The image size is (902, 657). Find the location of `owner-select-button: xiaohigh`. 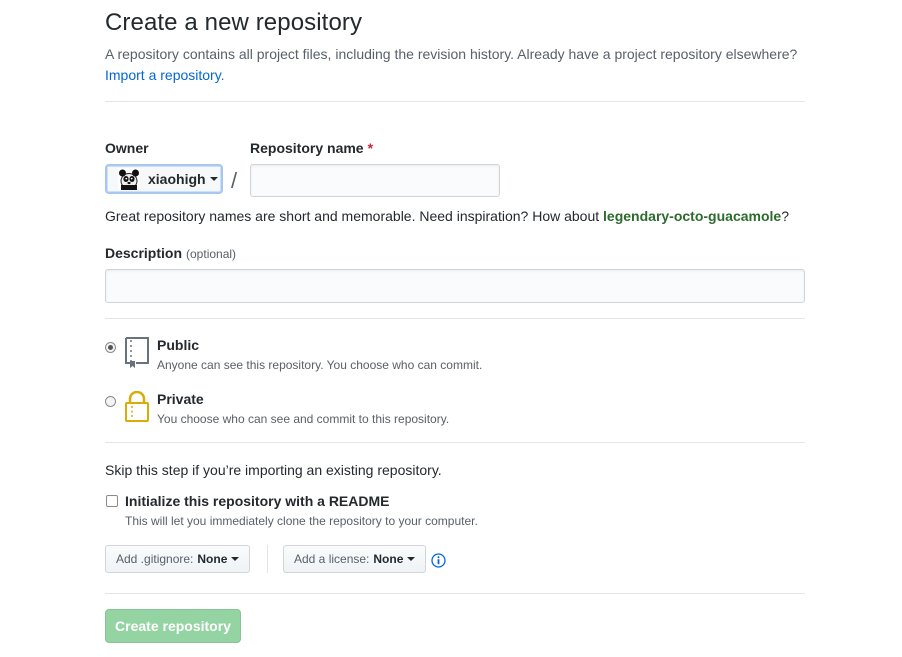

owner-select-button: xiaohigh is located at coordinates (164, 179).